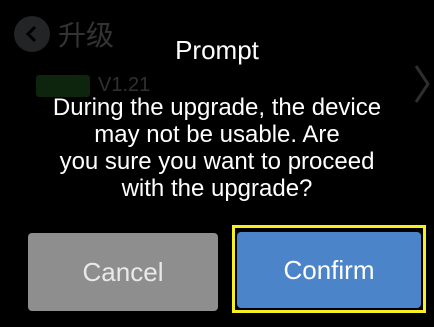  What do you see at coordinates (217, 188) in the screenshot?
I see `dialog-message-line: with the upgrade?` at bounding box center [217, 188].